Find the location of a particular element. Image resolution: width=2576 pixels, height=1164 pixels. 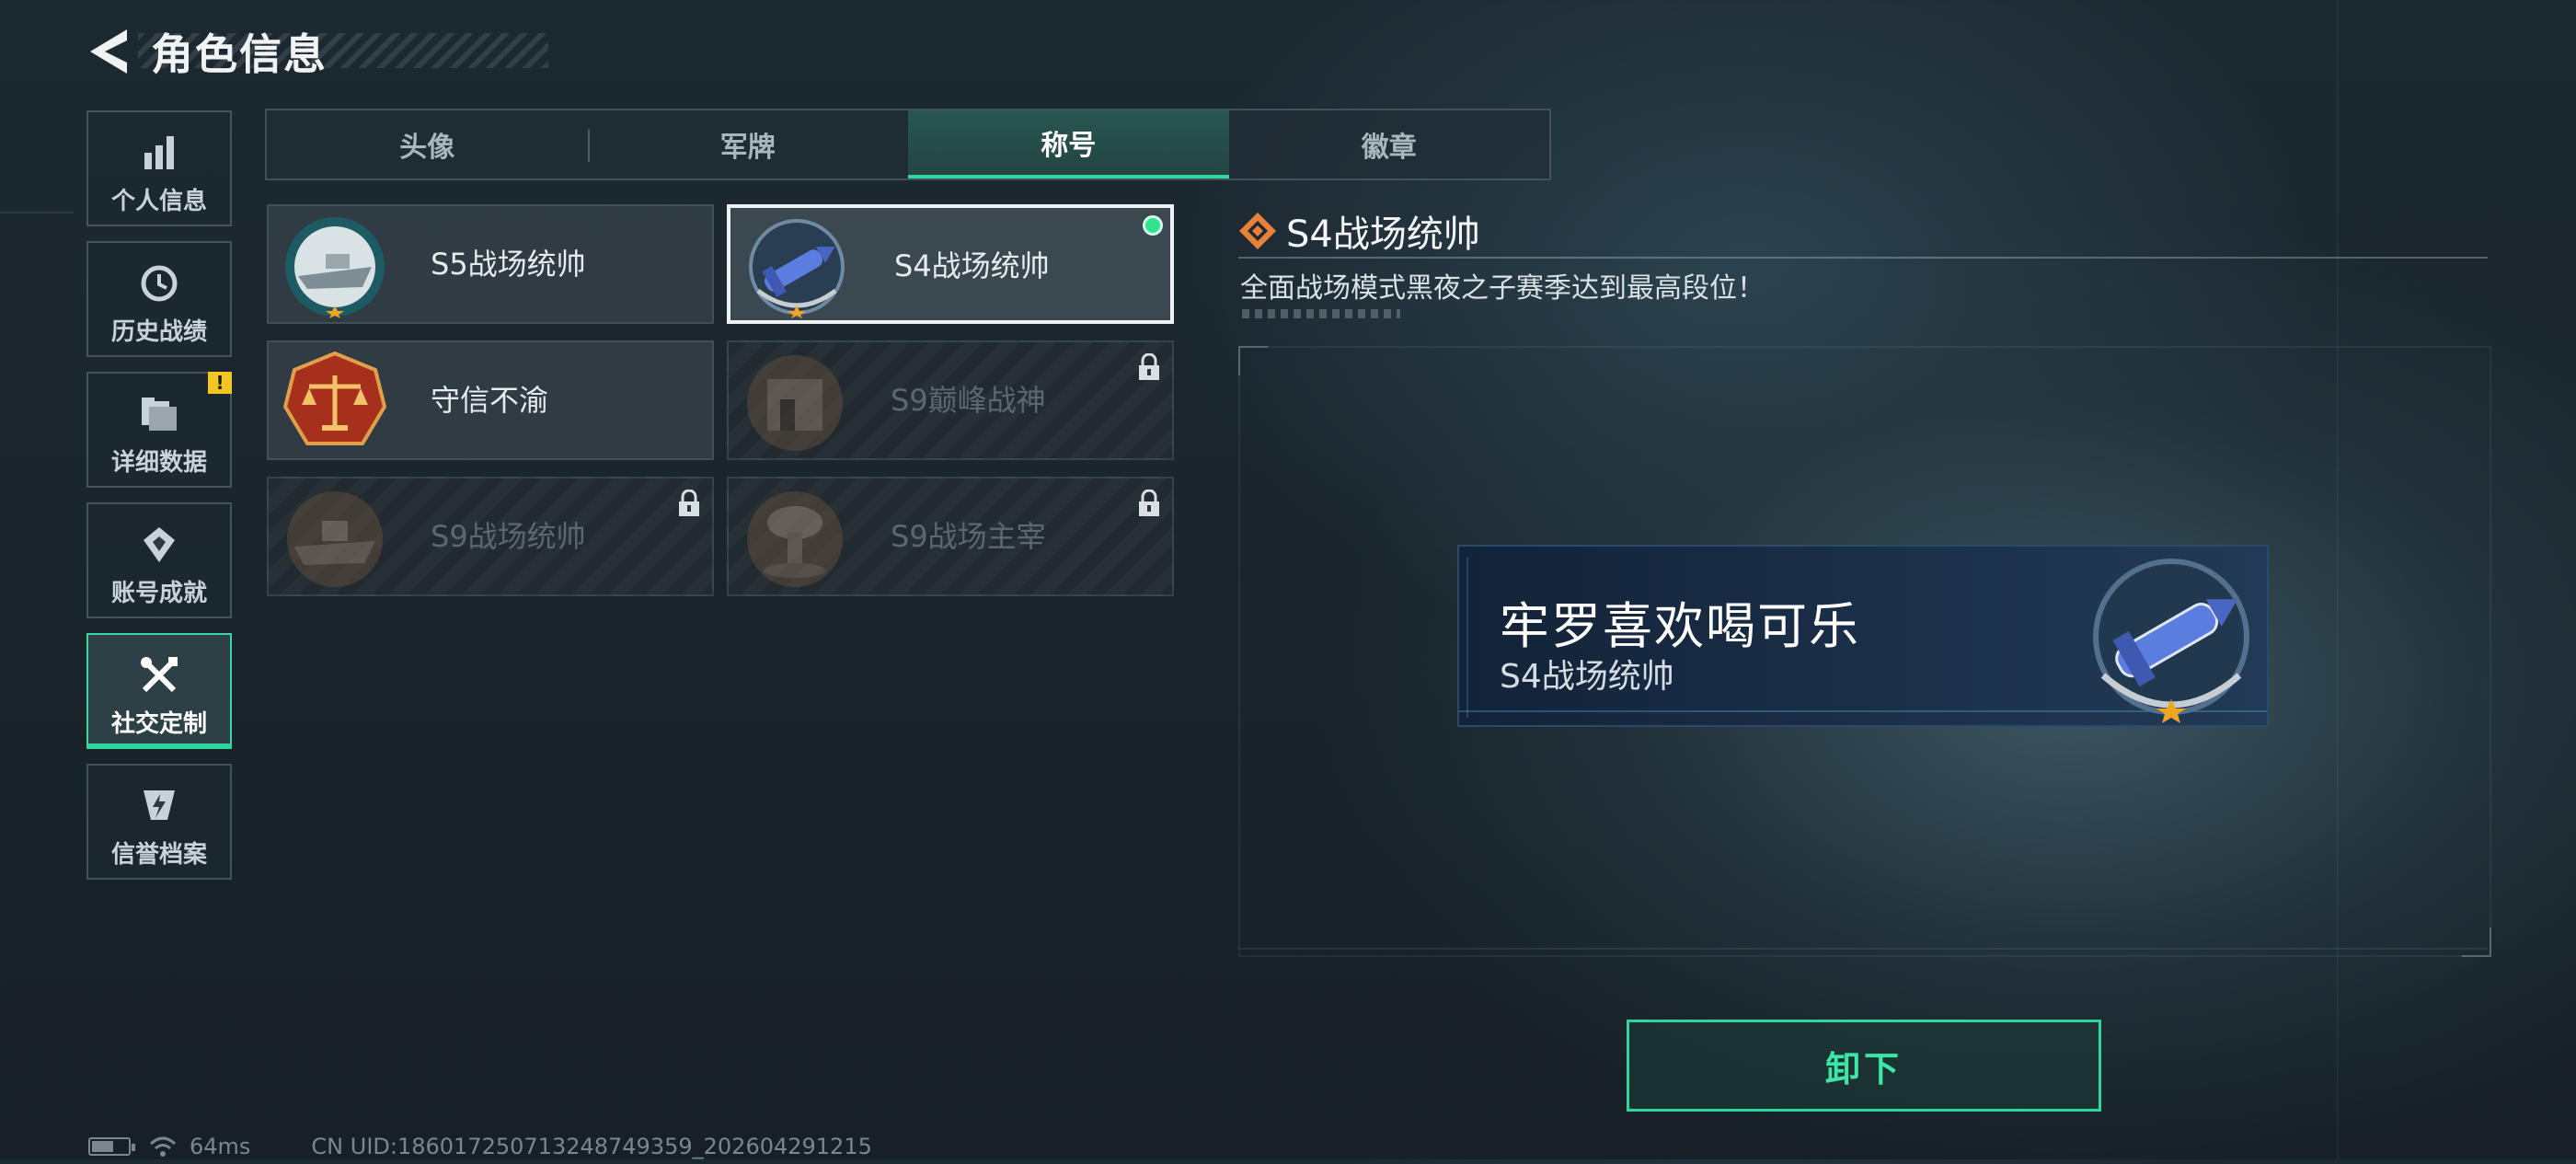

reputation-shield-icon is located at coordinates (159, 806).